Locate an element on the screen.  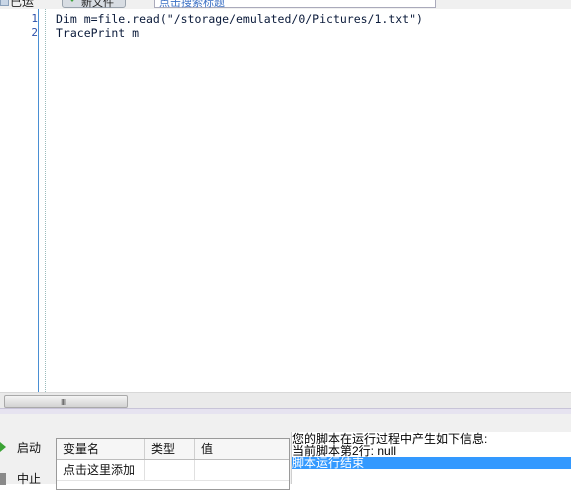
stop-button: 中止 is located at coordinates (25, 478).